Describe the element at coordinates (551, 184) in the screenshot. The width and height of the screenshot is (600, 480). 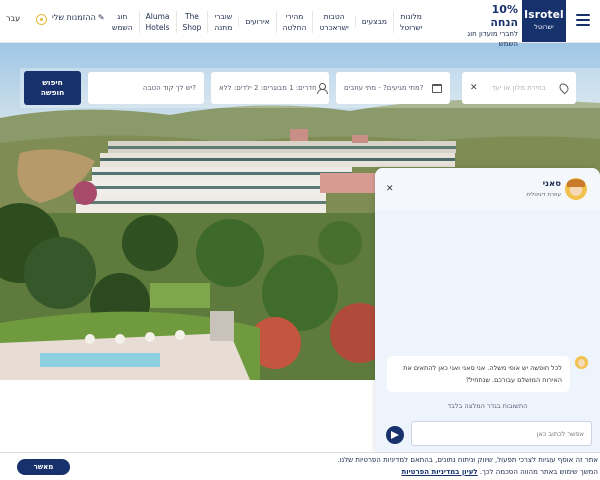
I see `agent-name: סאני` at that location.